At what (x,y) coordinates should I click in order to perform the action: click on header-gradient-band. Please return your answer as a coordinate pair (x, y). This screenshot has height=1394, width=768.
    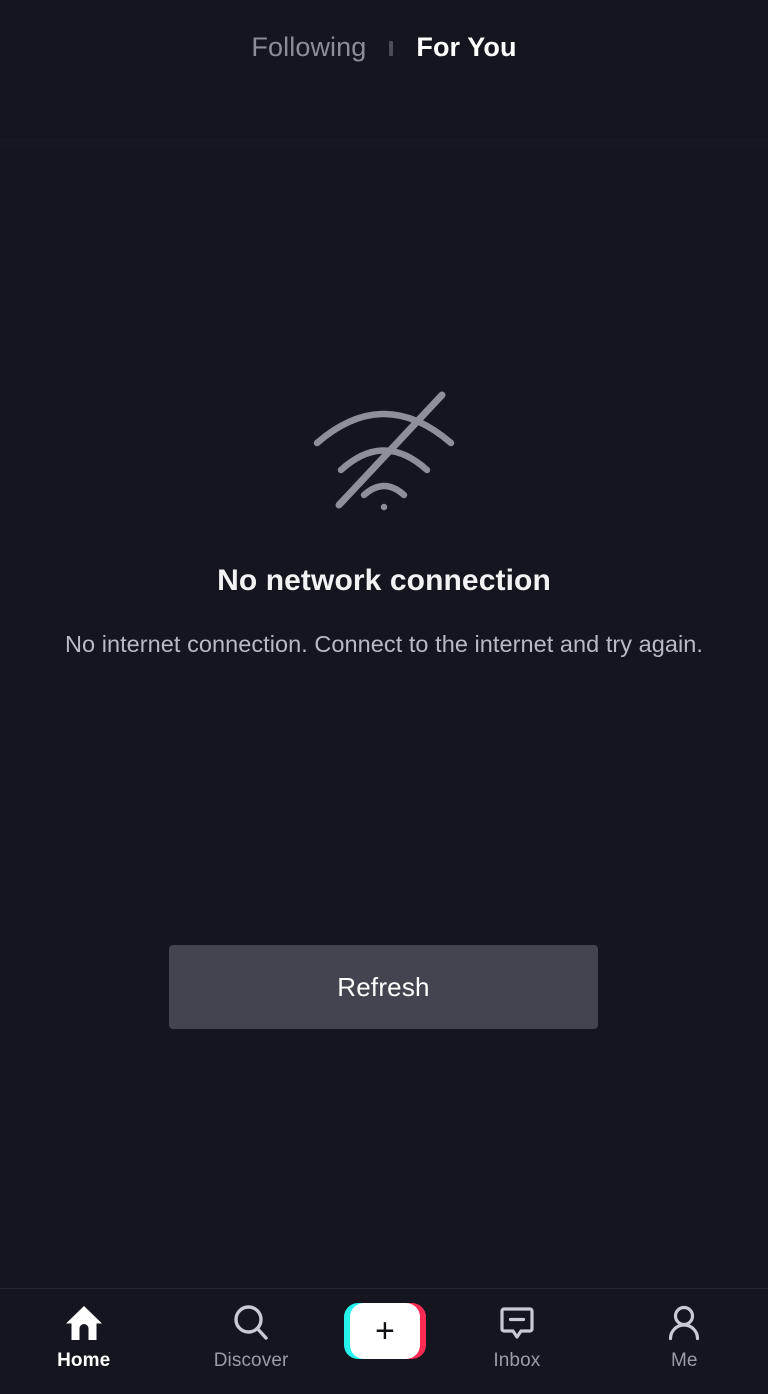
    Looking at the image, I should click on (384, 145).